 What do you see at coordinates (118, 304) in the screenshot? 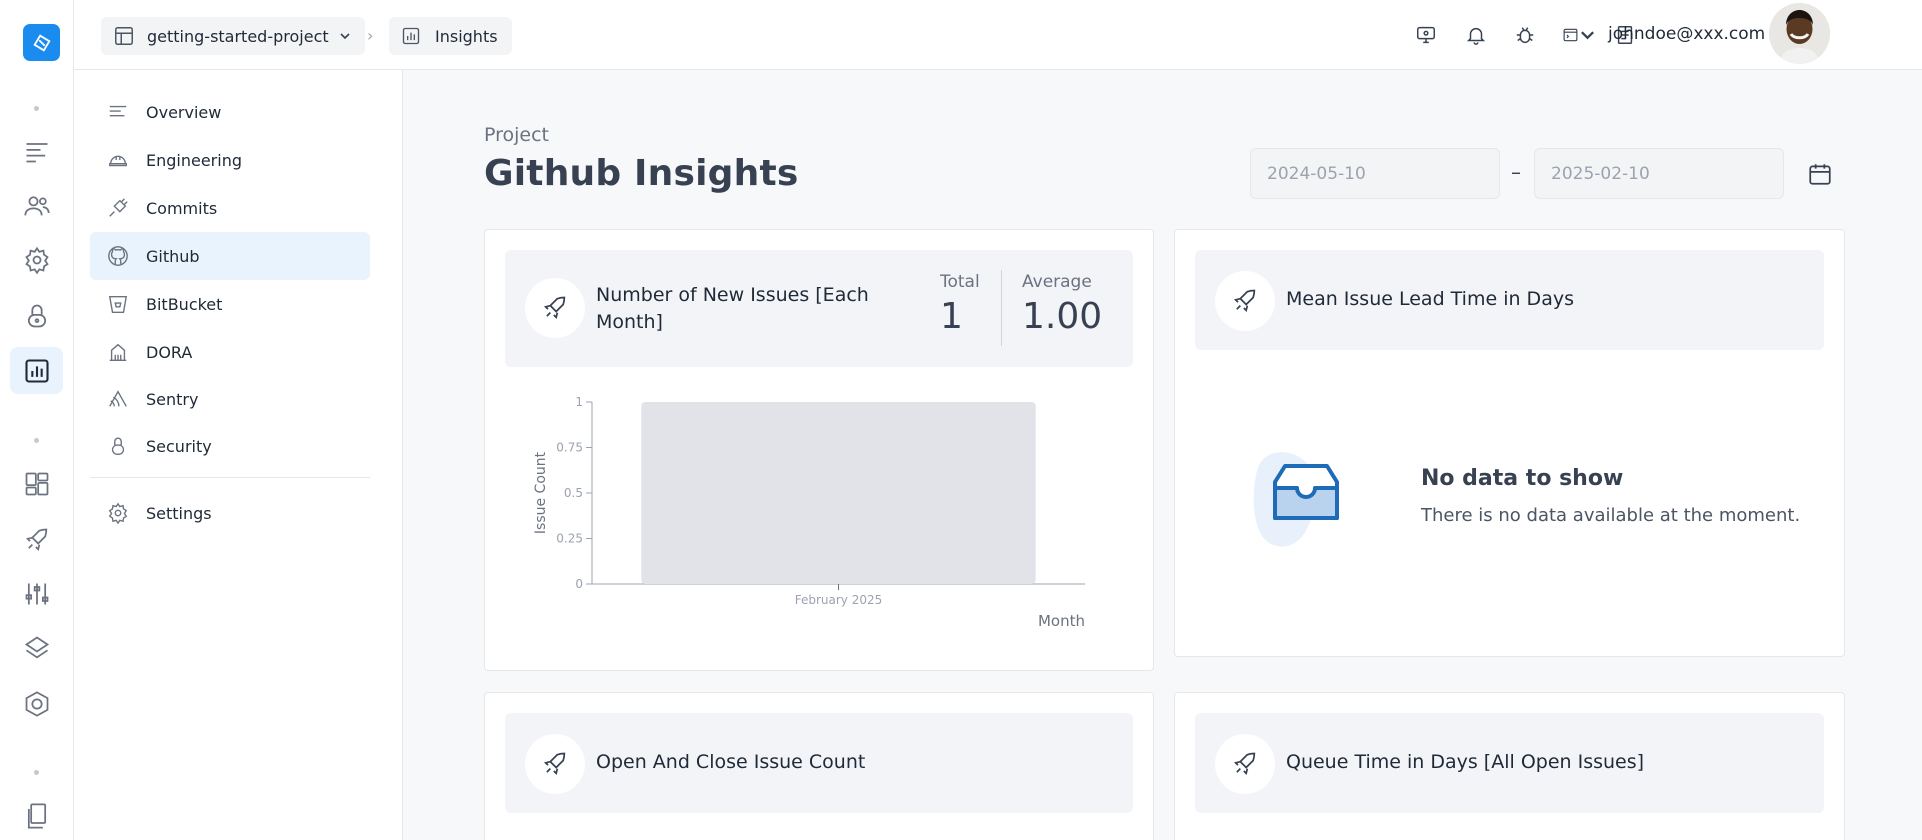
I see `bitbucket-icon` at bounding box center [118, 304].